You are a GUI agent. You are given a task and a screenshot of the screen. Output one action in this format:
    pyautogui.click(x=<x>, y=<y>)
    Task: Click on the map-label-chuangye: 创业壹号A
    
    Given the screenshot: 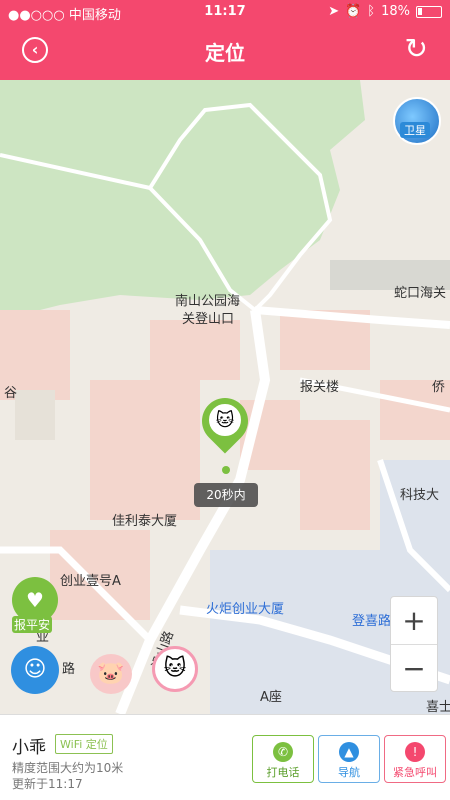 What is the action you would take?
    pyautogui.click(x=90, y=581)
    